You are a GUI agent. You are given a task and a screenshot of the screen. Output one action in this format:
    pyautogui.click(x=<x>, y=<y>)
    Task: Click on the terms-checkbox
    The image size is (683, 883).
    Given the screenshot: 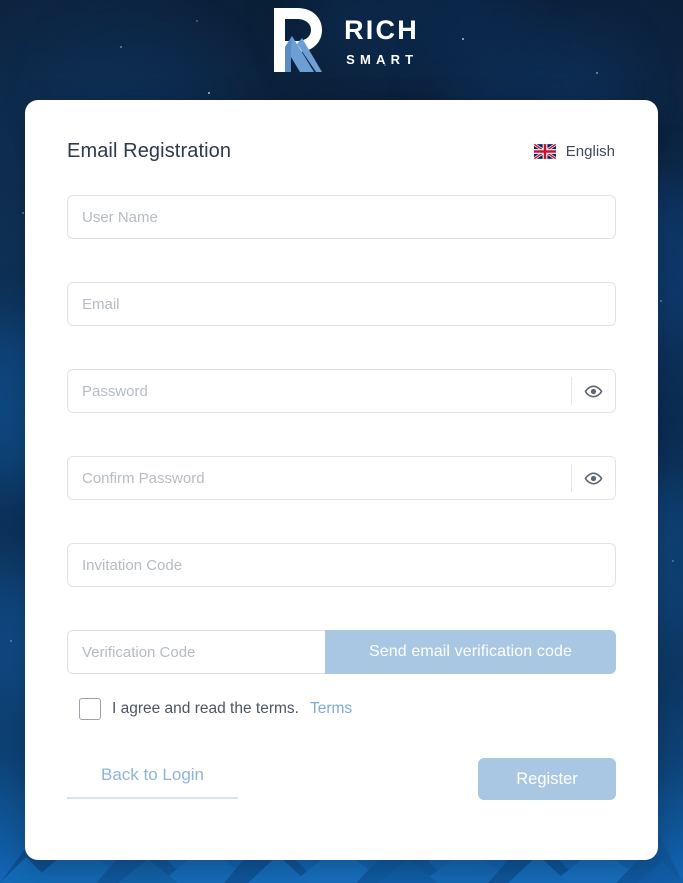 What is the action you would take?
    pyautogui.click(x=90, y=709)
    